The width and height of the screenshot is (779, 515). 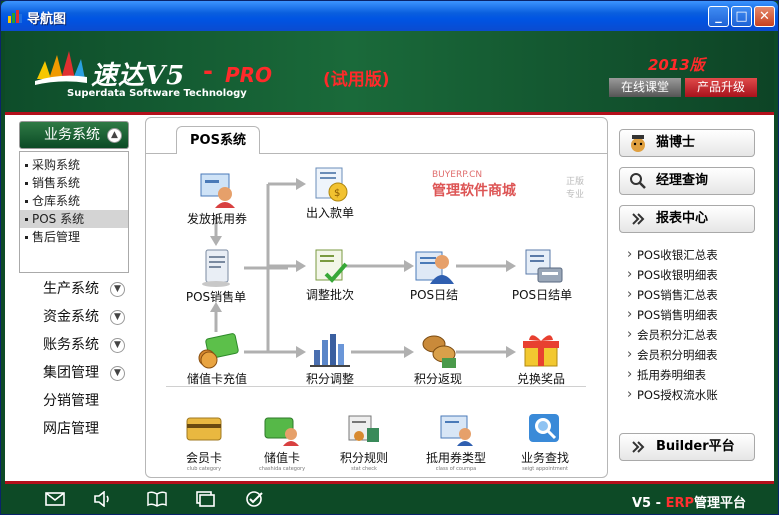 I want to click on flow-adjust-batch: 调整批次, so click(x=330, y=274).